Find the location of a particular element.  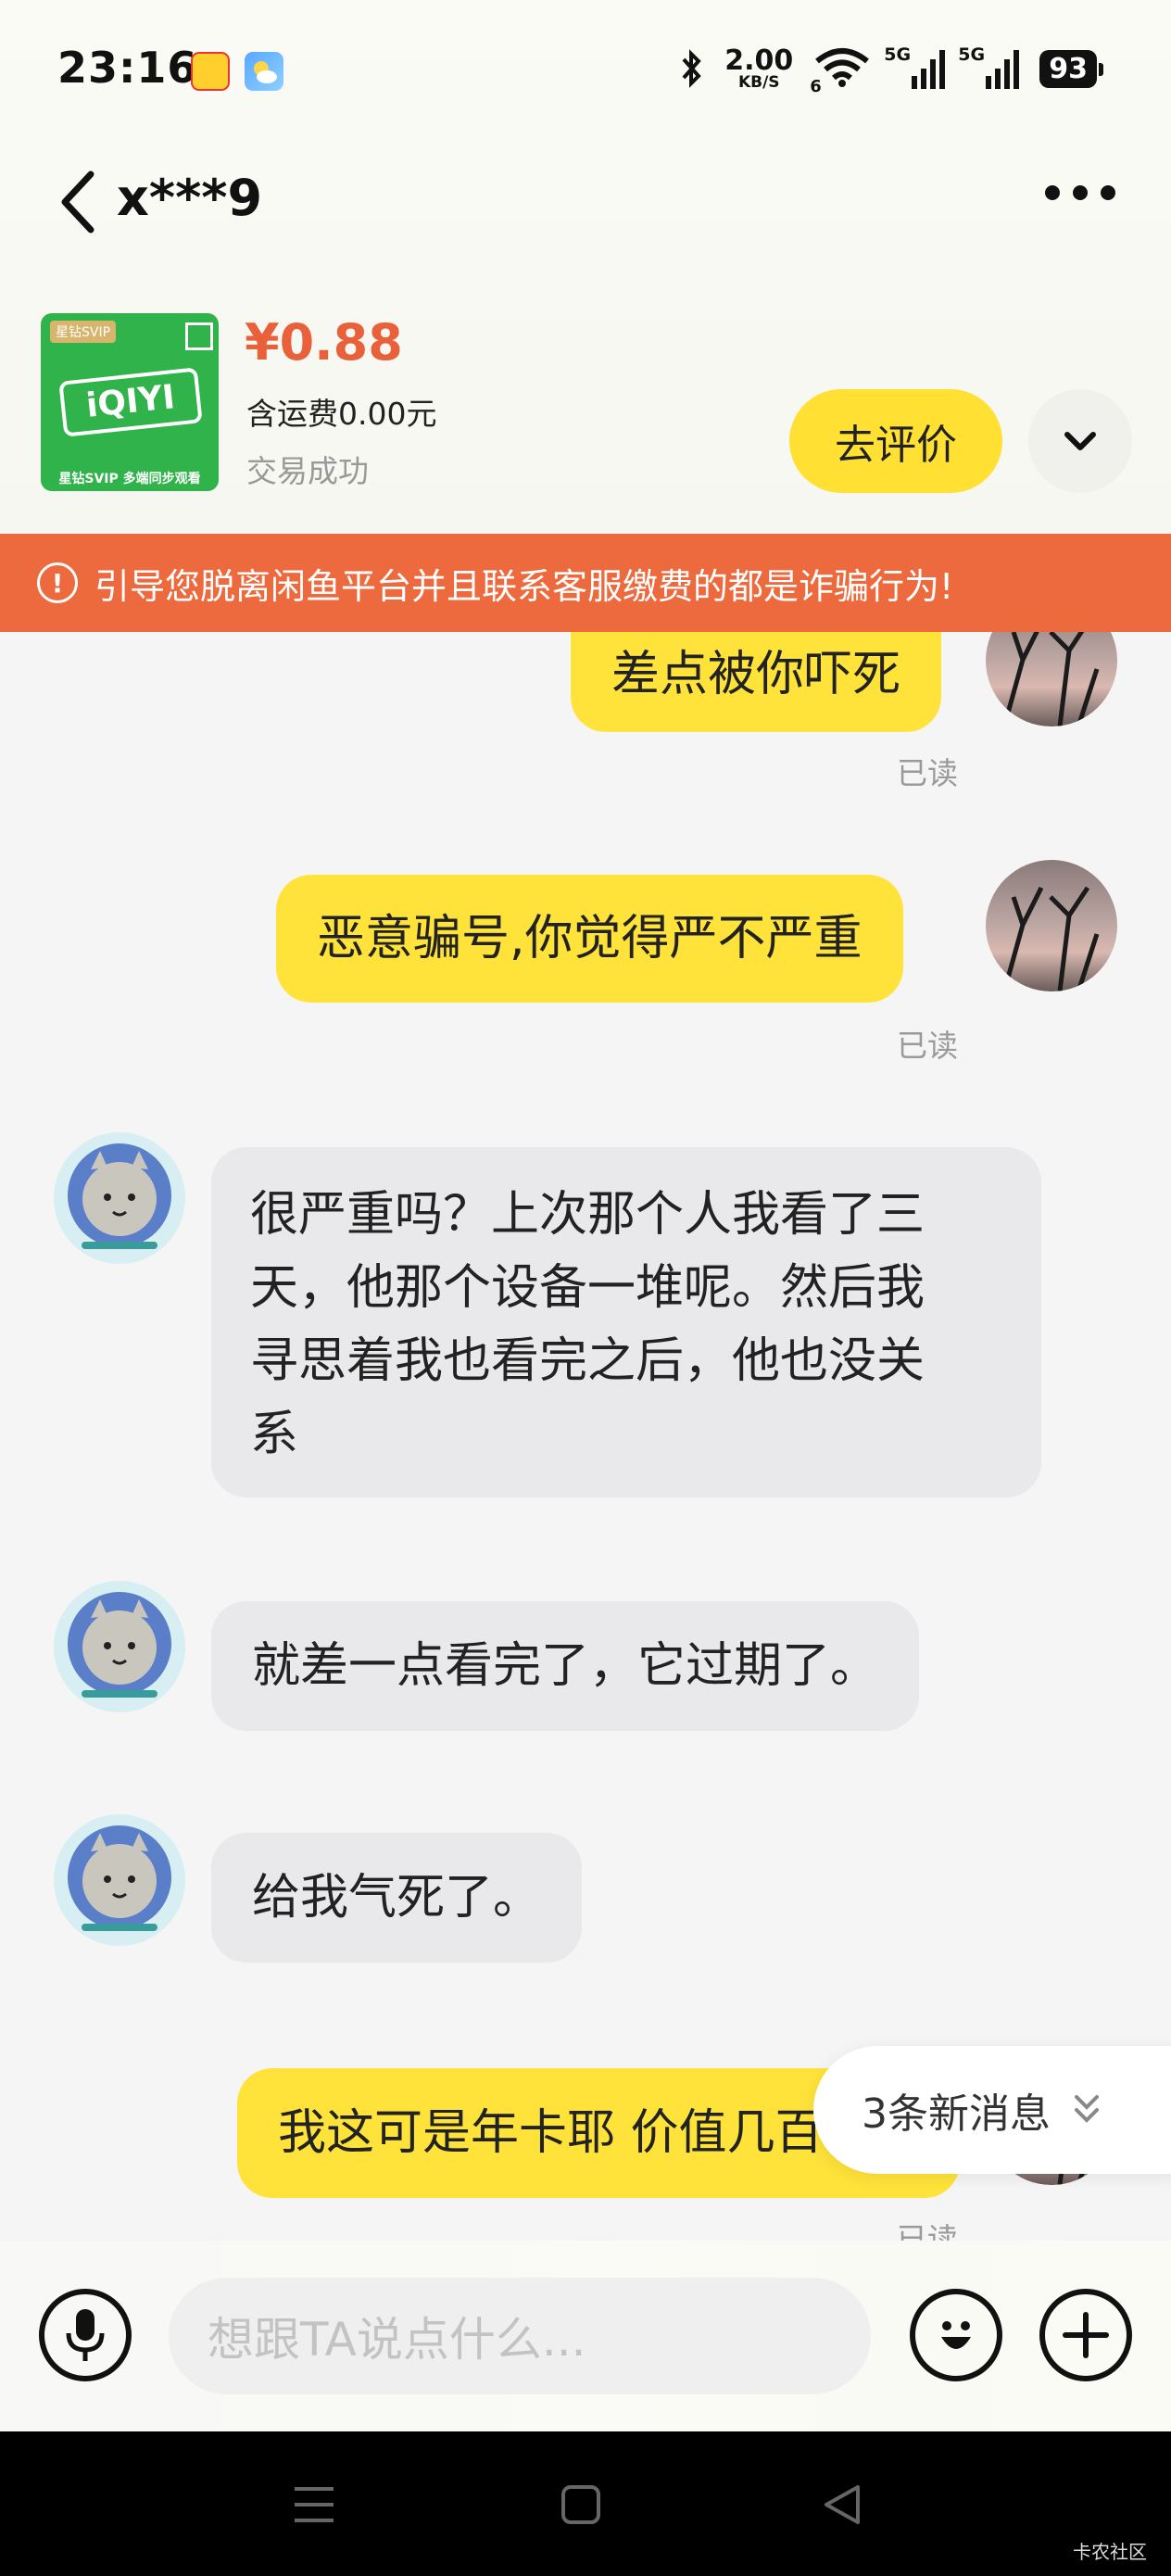

product-price: ¥0.88 is located at coordinates (324, 342).